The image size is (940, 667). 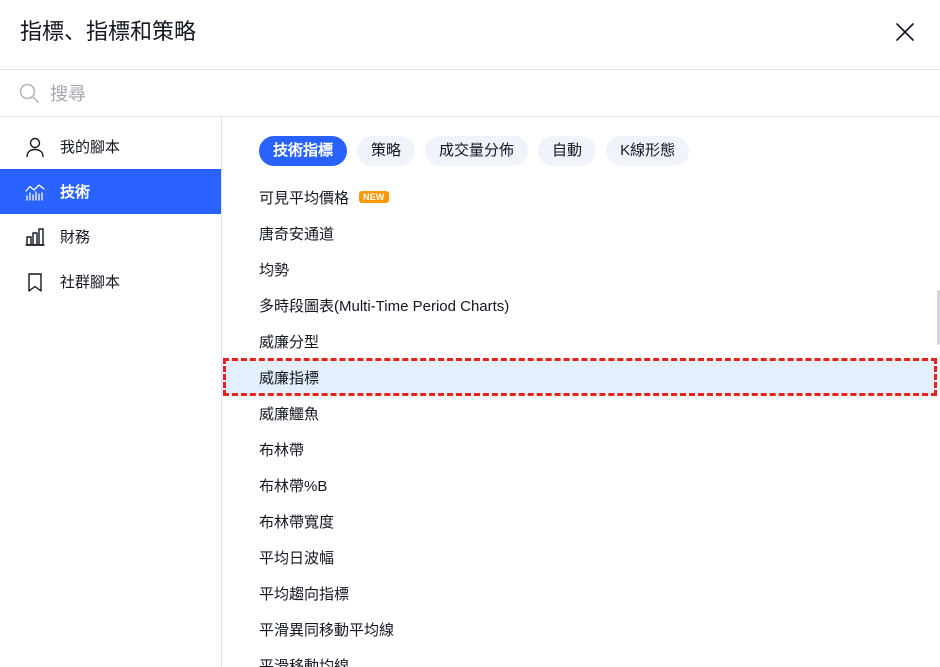 What do you see at coordinates (567, 151) in the screenshot?
I see `tab-auto: 自動` at bounding box center [567, 151].